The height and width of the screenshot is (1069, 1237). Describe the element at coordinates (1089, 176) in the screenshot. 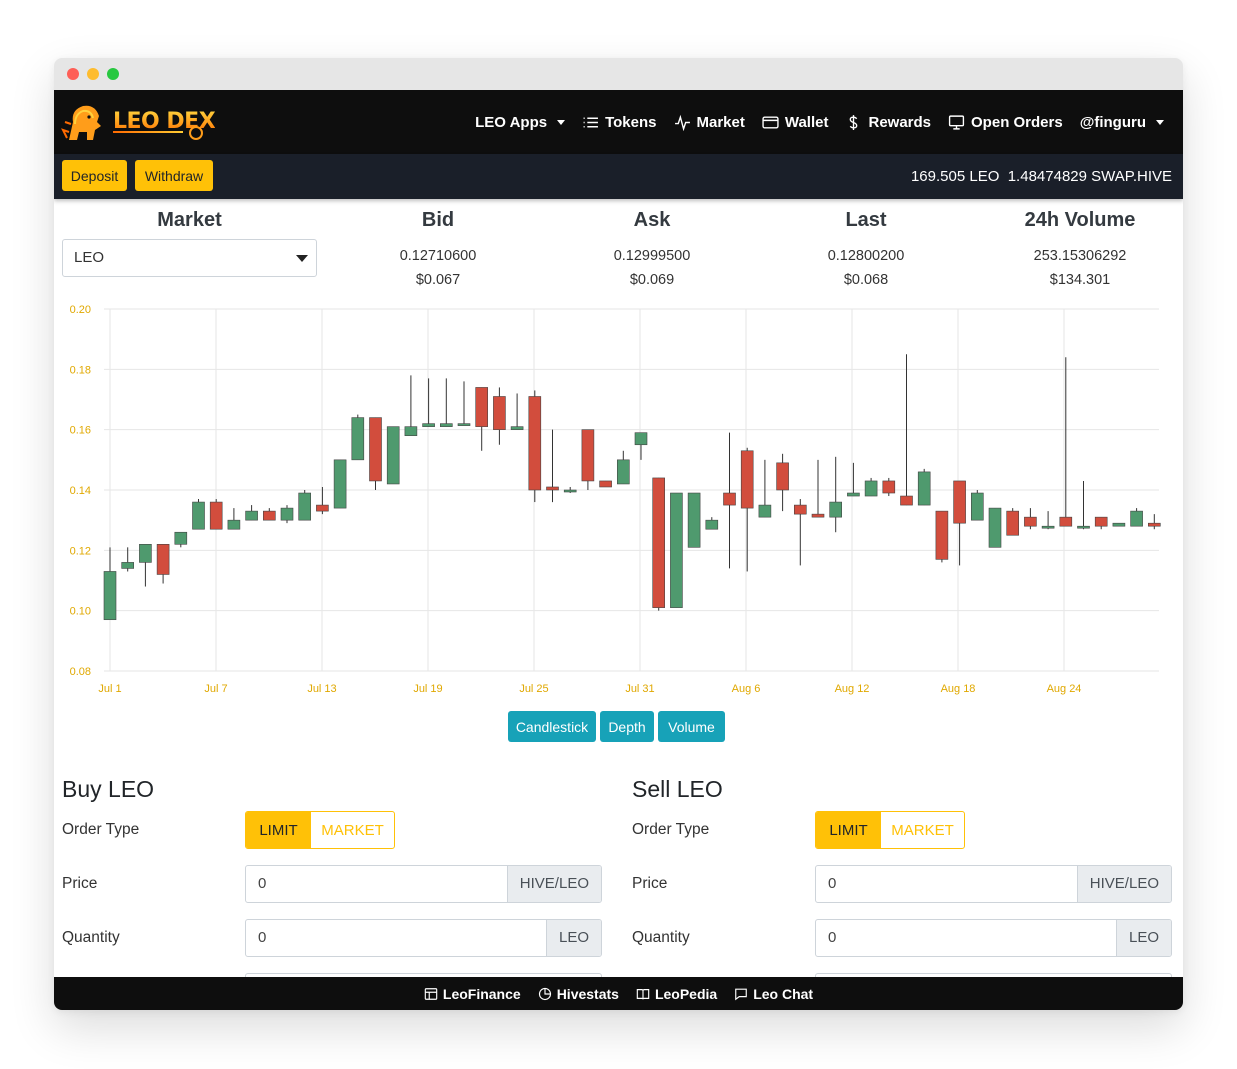

I see `swap-hive-balance: 1.48474829 SWAP.HIVE` at that location.